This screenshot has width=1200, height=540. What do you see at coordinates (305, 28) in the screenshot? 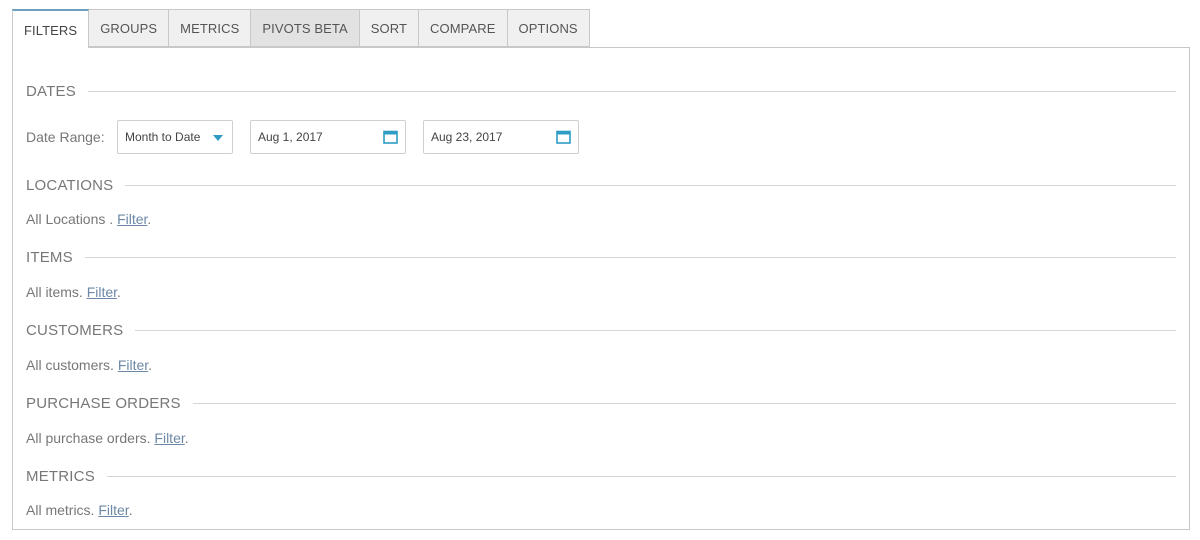
I see `tab-pivots-beta: PIVOTS BETA` at bounding box center [305, 28].